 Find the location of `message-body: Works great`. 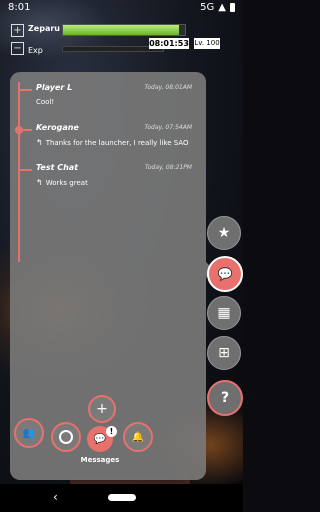

message-body: Works great is located at coordinates (66, 182).